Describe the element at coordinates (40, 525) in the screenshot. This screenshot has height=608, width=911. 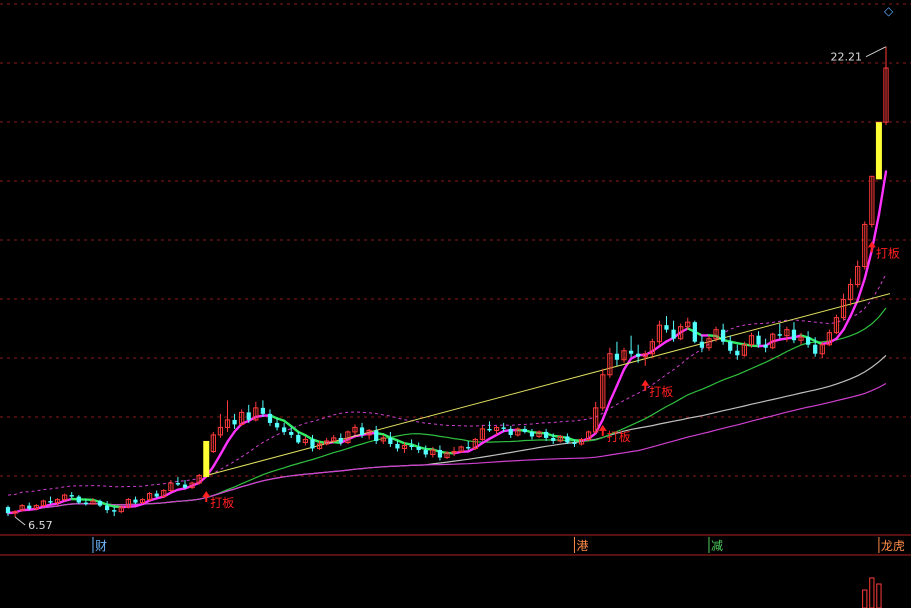
I see `low-price-label: 6.57` at that location.